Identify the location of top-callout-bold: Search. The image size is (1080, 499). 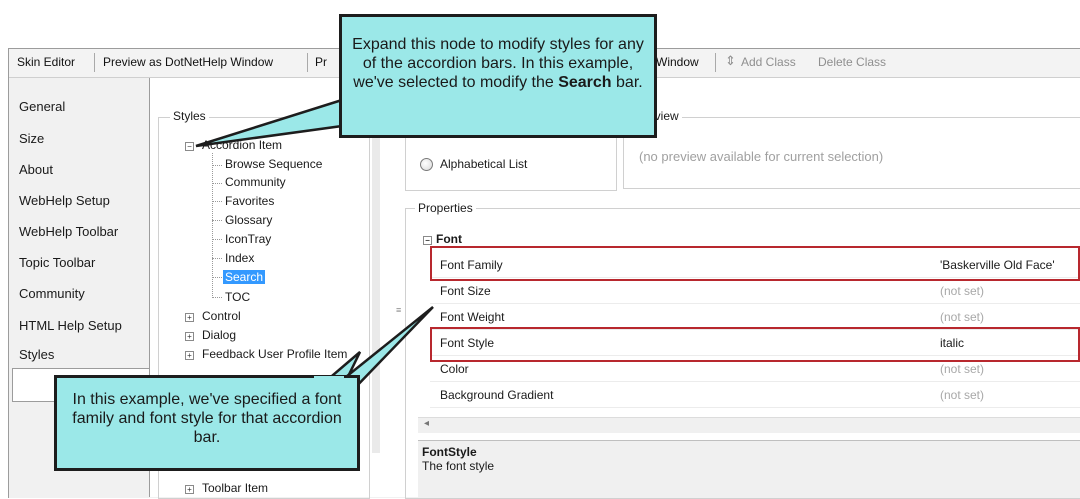
(585, 82).